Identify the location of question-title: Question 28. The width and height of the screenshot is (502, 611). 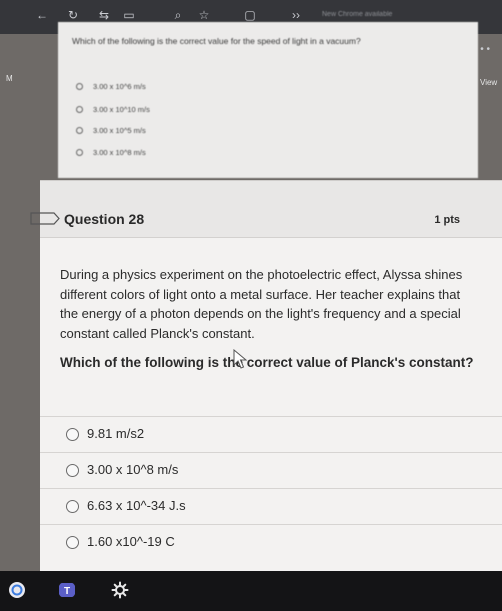
(104, 219).